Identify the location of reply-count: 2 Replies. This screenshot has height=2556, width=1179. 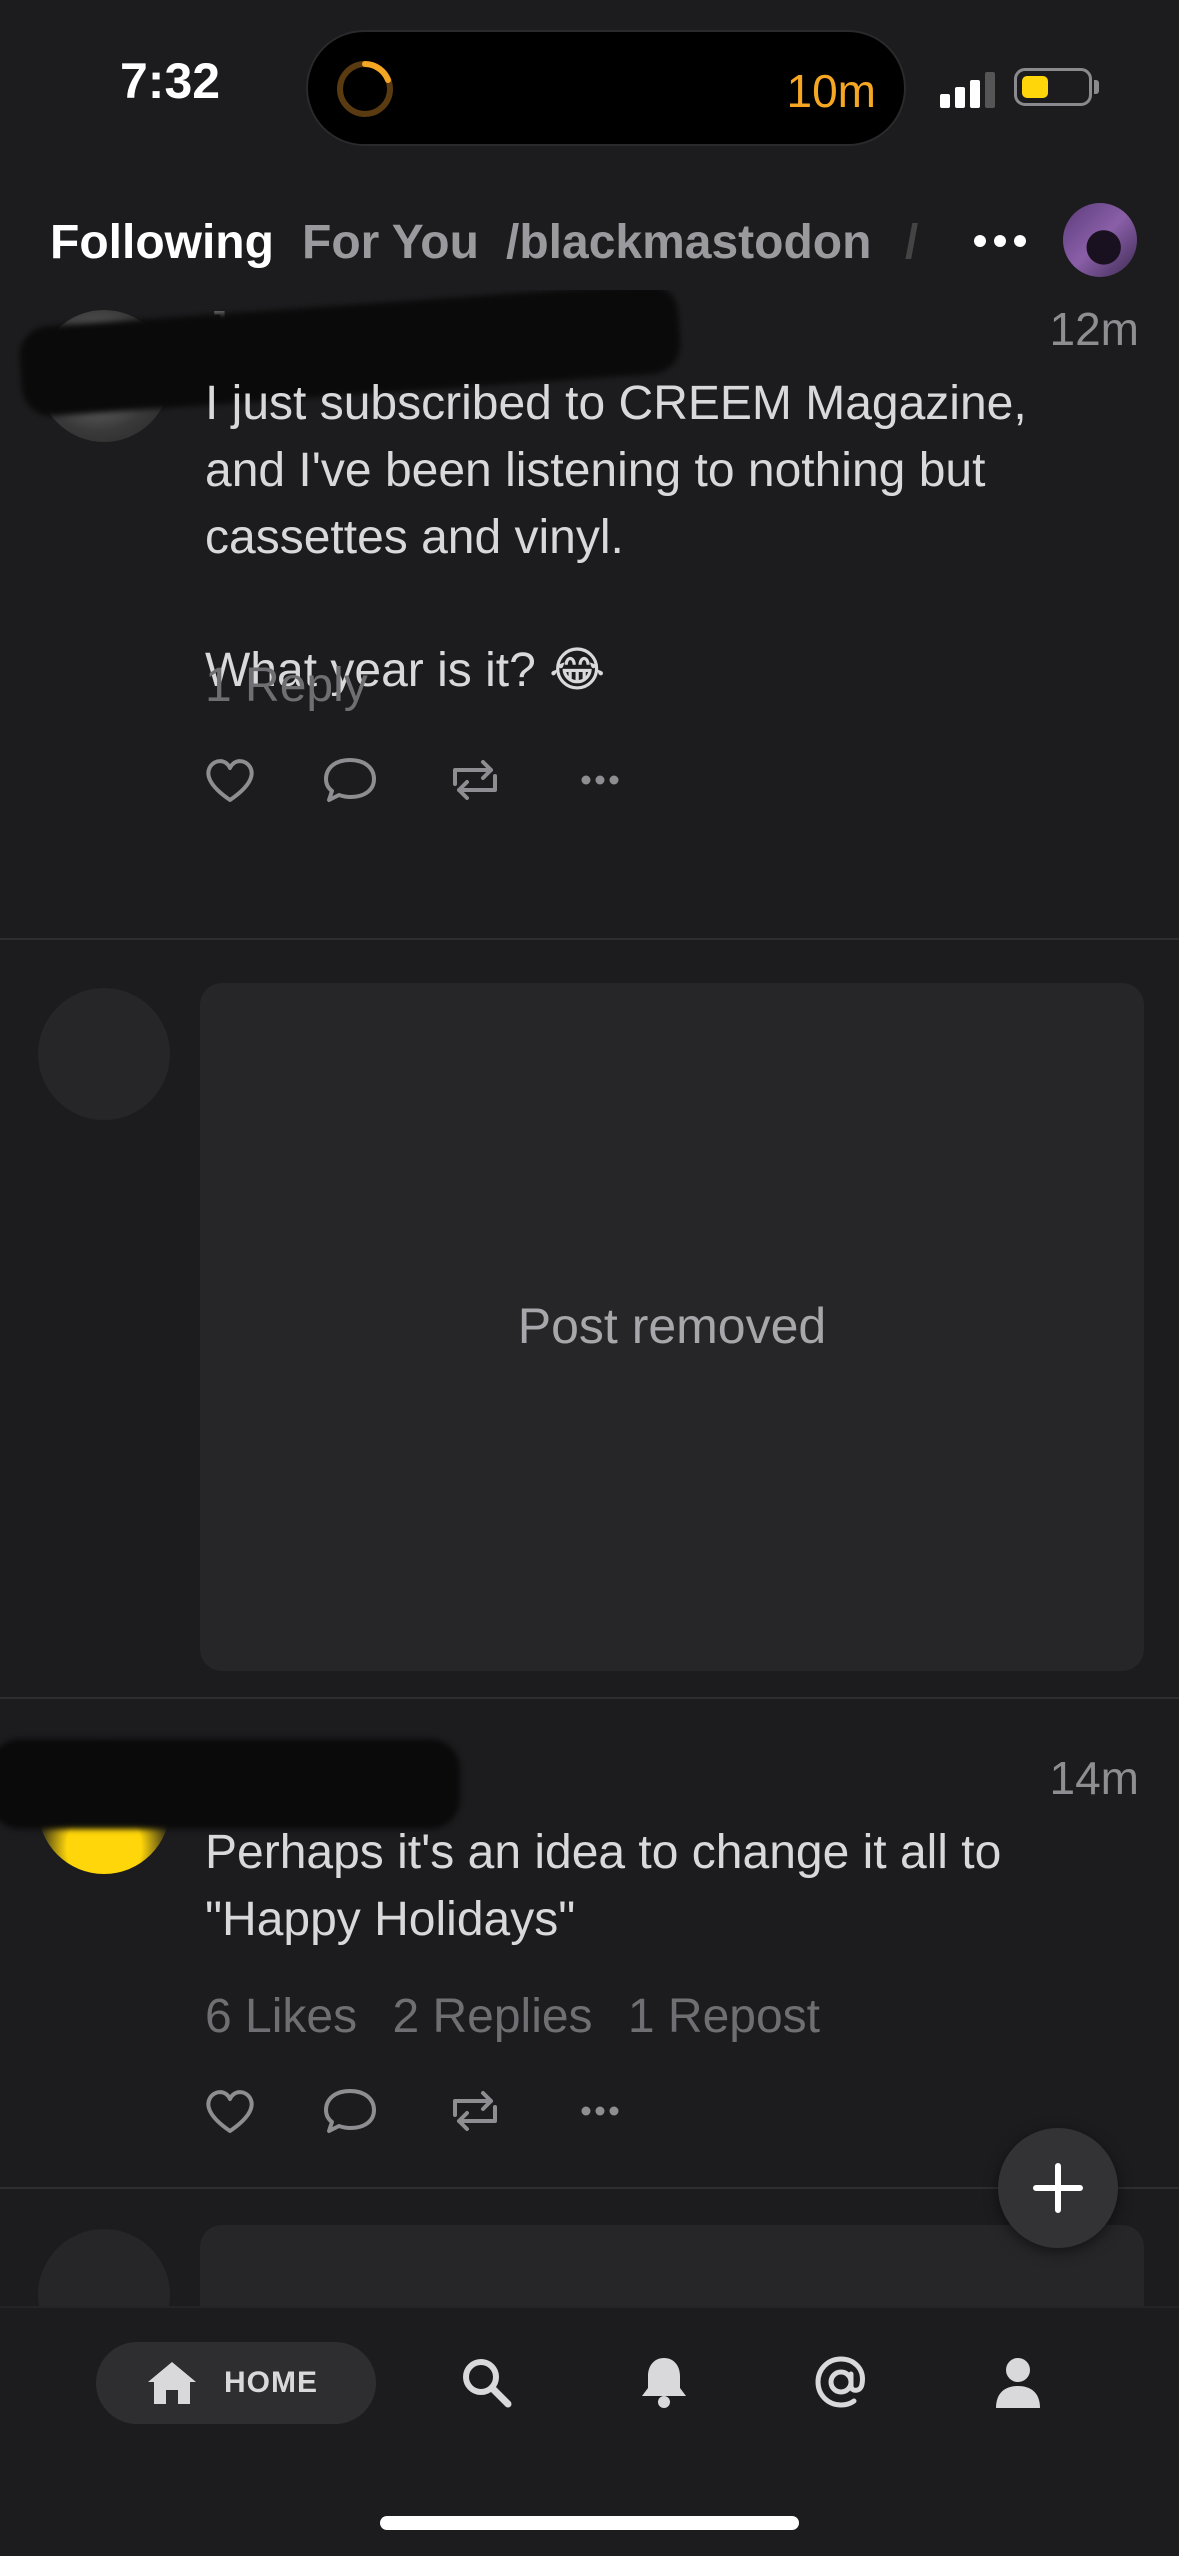
(492, 2016).